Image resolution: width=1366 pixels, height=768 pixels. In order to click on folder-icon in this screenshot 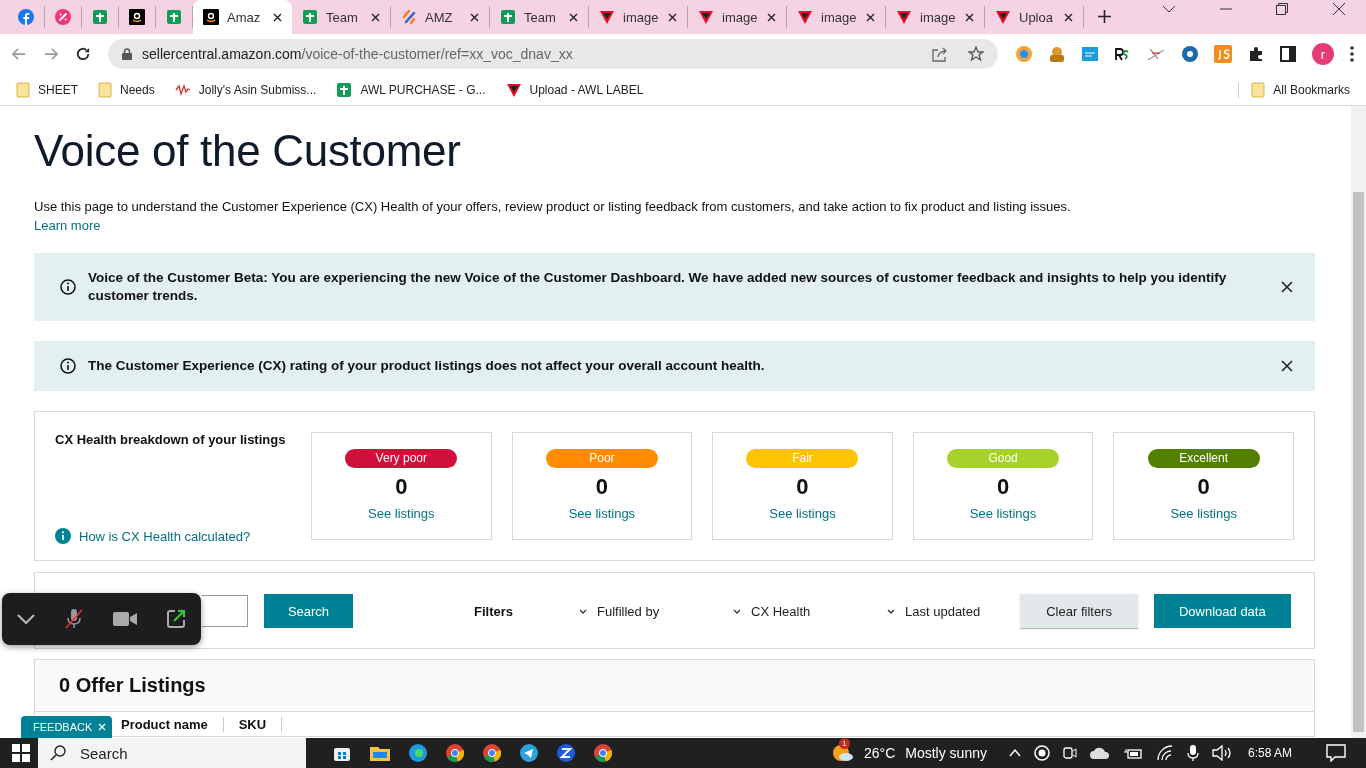, I will do `click(380, 753)`.